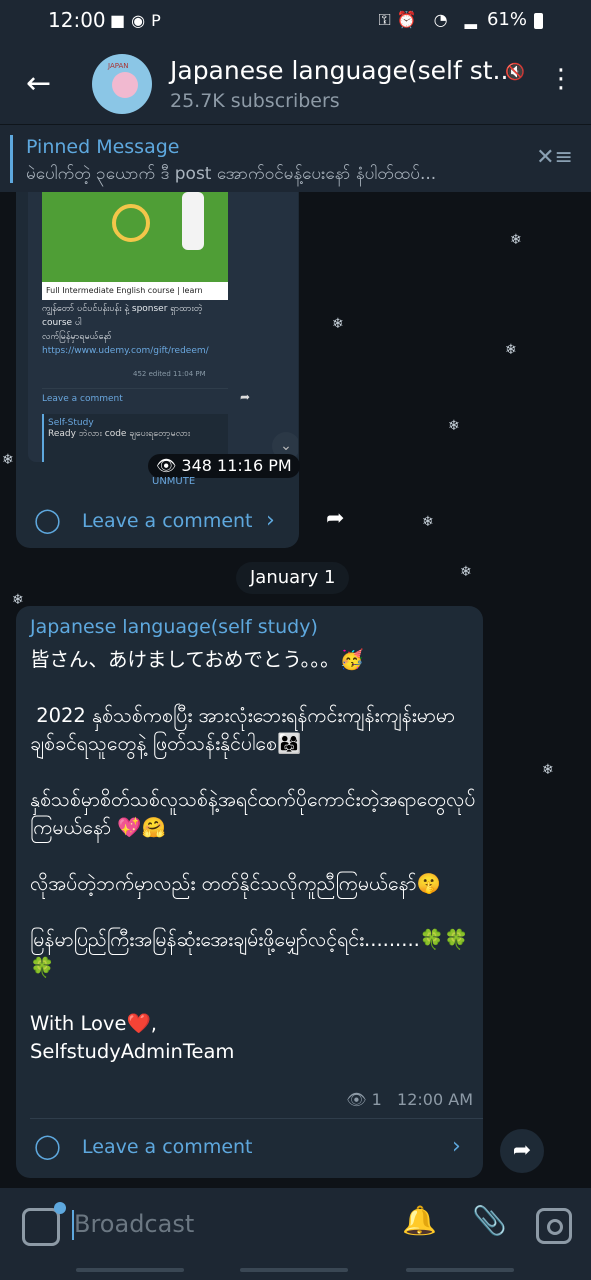  What do you see at coordinates (554, 1226) in the screenshot?
I see `camera-icon` at bounding box center [554, 1226].